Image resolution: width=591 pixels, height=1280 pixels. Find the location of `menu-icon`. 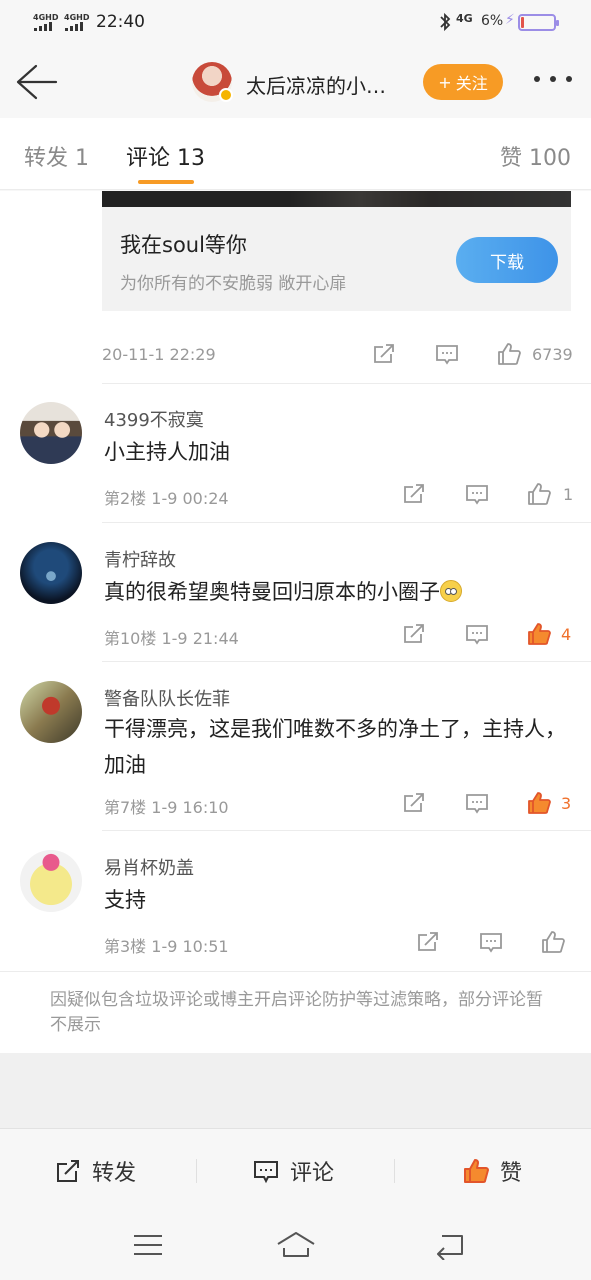

menu-icon is located at coordinates (148, 1245).